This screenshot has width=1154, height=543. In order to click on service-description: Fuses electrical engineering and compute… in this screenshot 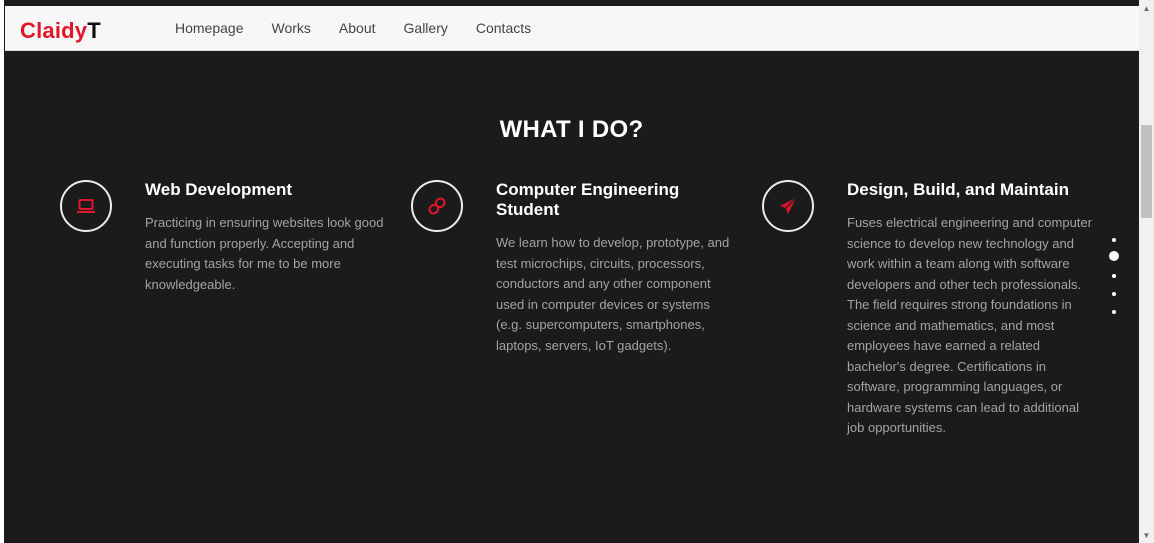, I will do `click(969, 325)`.